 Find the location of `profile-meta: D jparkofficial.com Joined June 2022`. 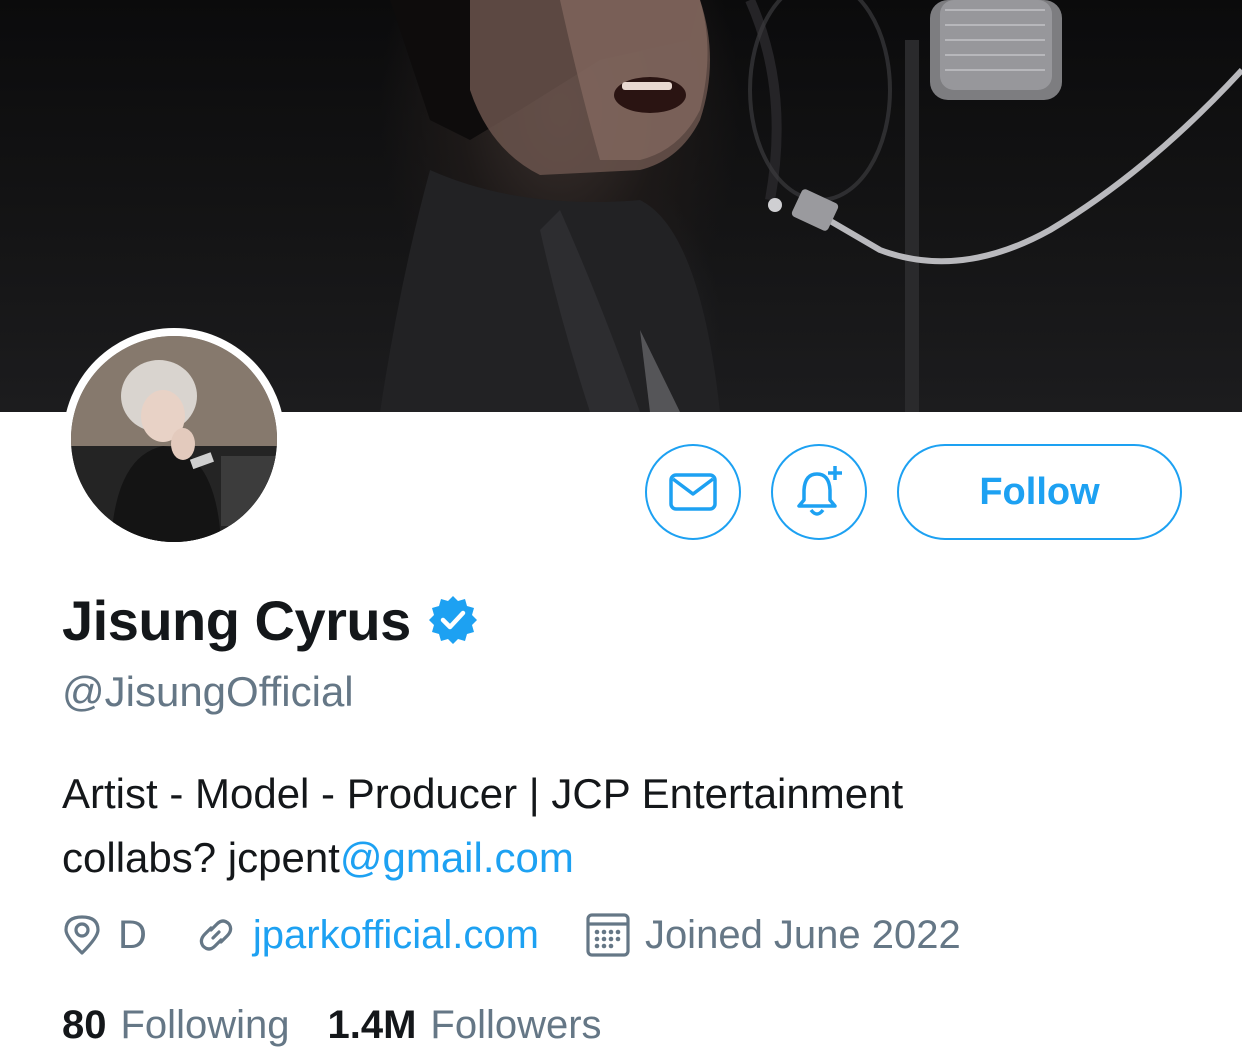

profile-meta: D jparkofficial.com Joined June 2022 is located at coordinates (533, 935).